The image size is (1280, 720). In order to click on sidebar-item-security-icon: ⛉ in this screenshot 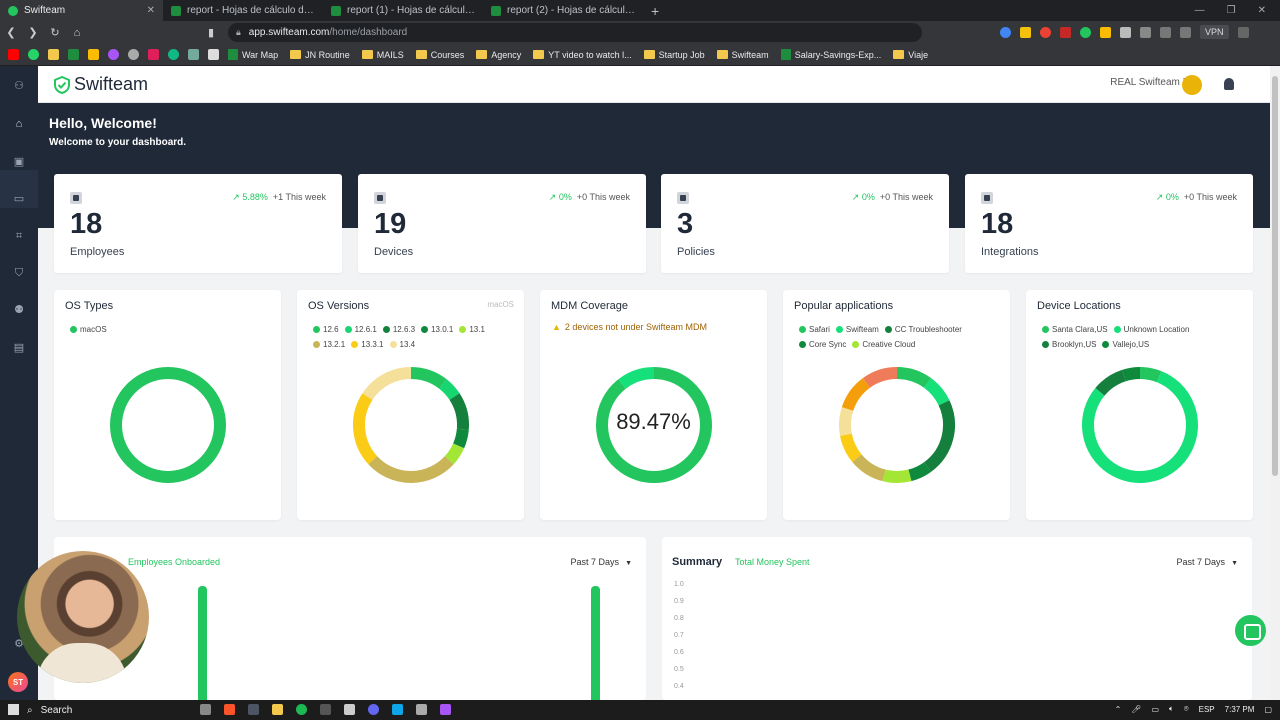, I will do `click(19, 273)`.